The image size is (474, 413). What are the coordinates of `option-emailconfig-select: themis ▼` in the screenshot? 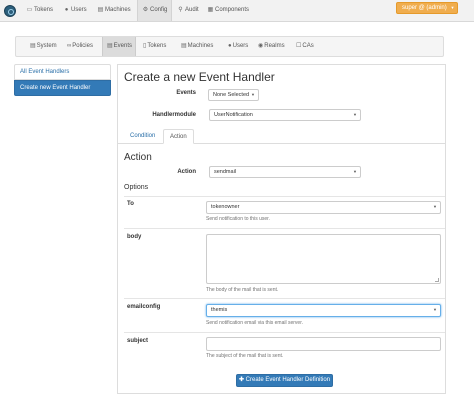 It's located at (323, 310).